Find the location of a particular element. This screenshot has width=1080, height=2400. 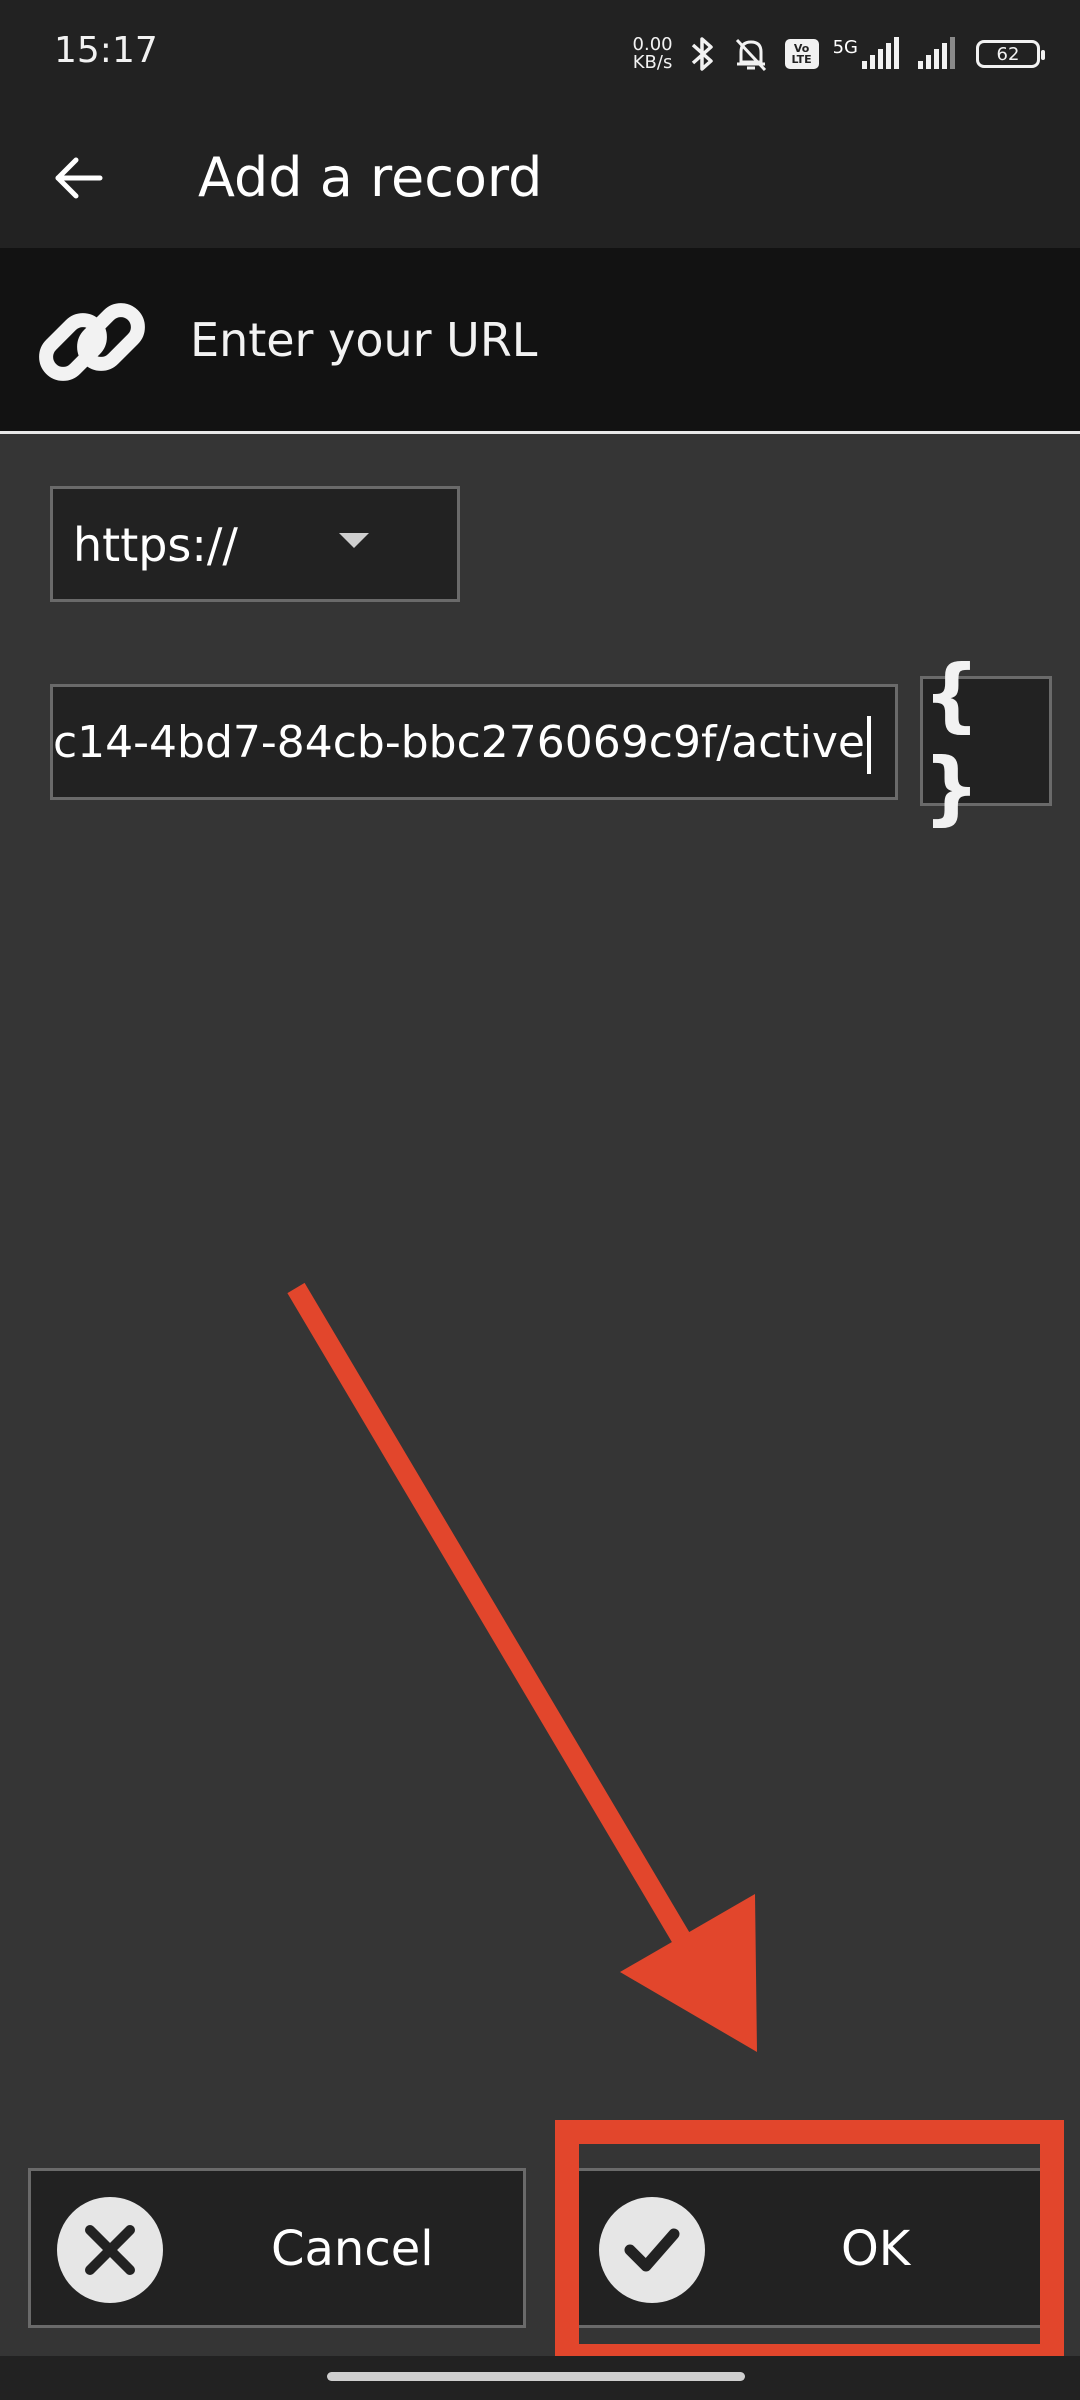

cancel-button: Cancel is located at coordinates (277, 2248).